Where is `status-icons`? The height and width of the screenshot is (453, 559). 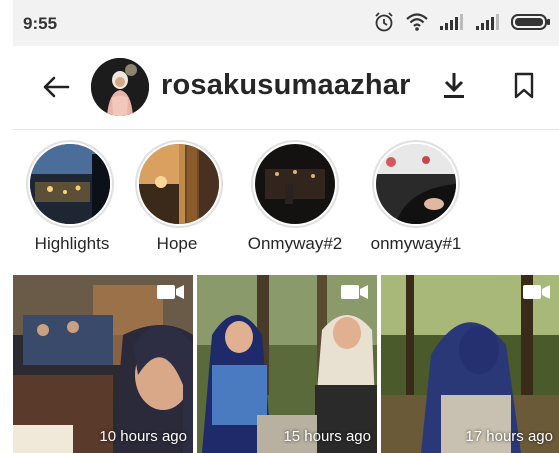 status-icons is located at coordinates (462, 24).